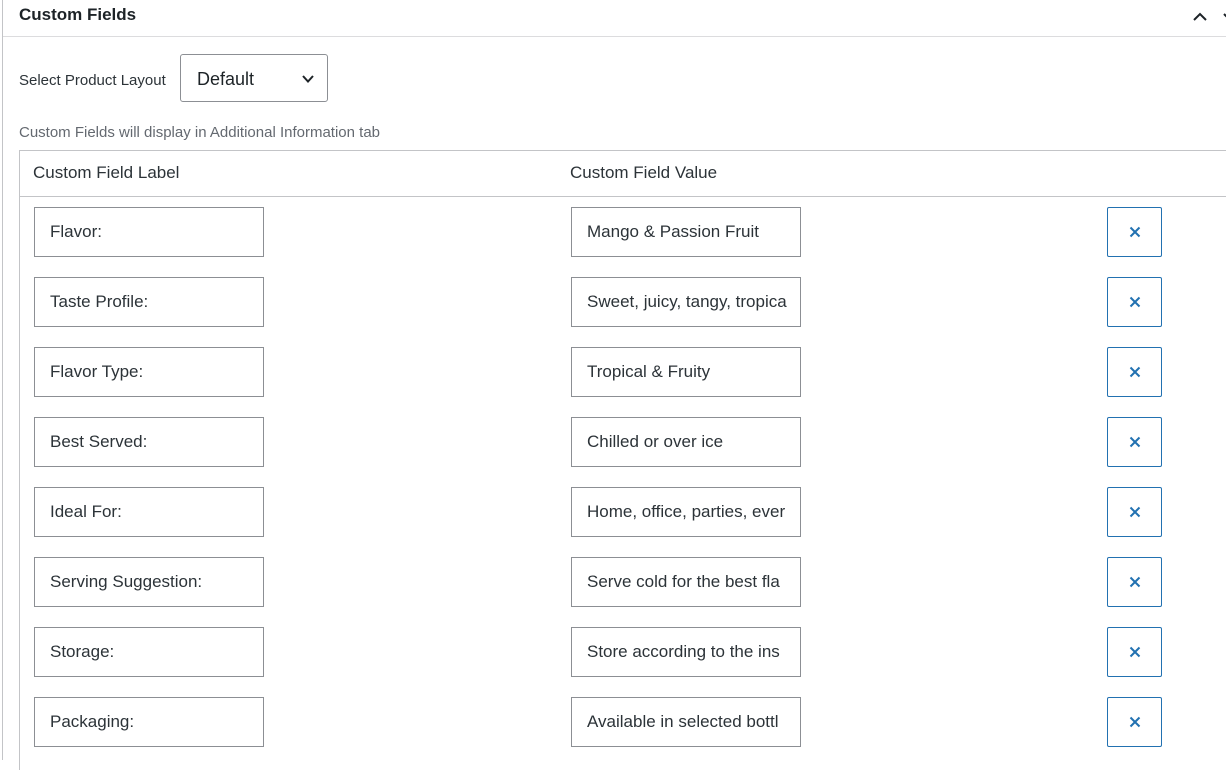 The image size is (1226, 770). What do you see at coordinates (673, 231) in the screenshot?
I see `field-value-text: Mango & Passion Fruit` at bounding box center [673, 231].